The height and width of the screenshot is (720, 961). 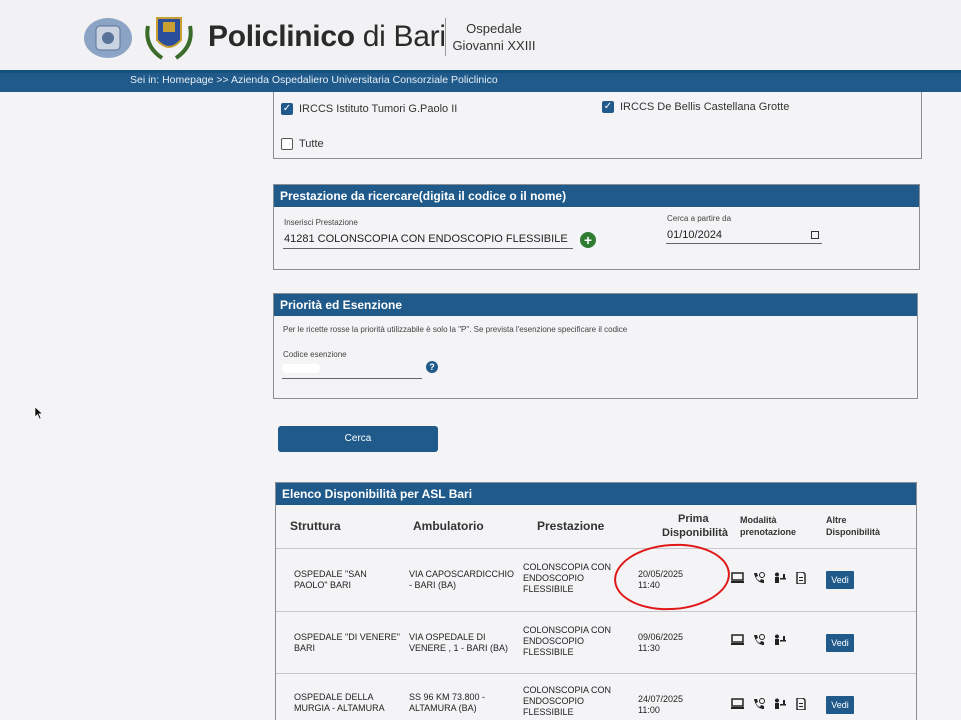 What do you see at coordinates (494, 28) in the screenshot?
I see `hospital-line-1: Ospedale` at bounding box center [494, 28].